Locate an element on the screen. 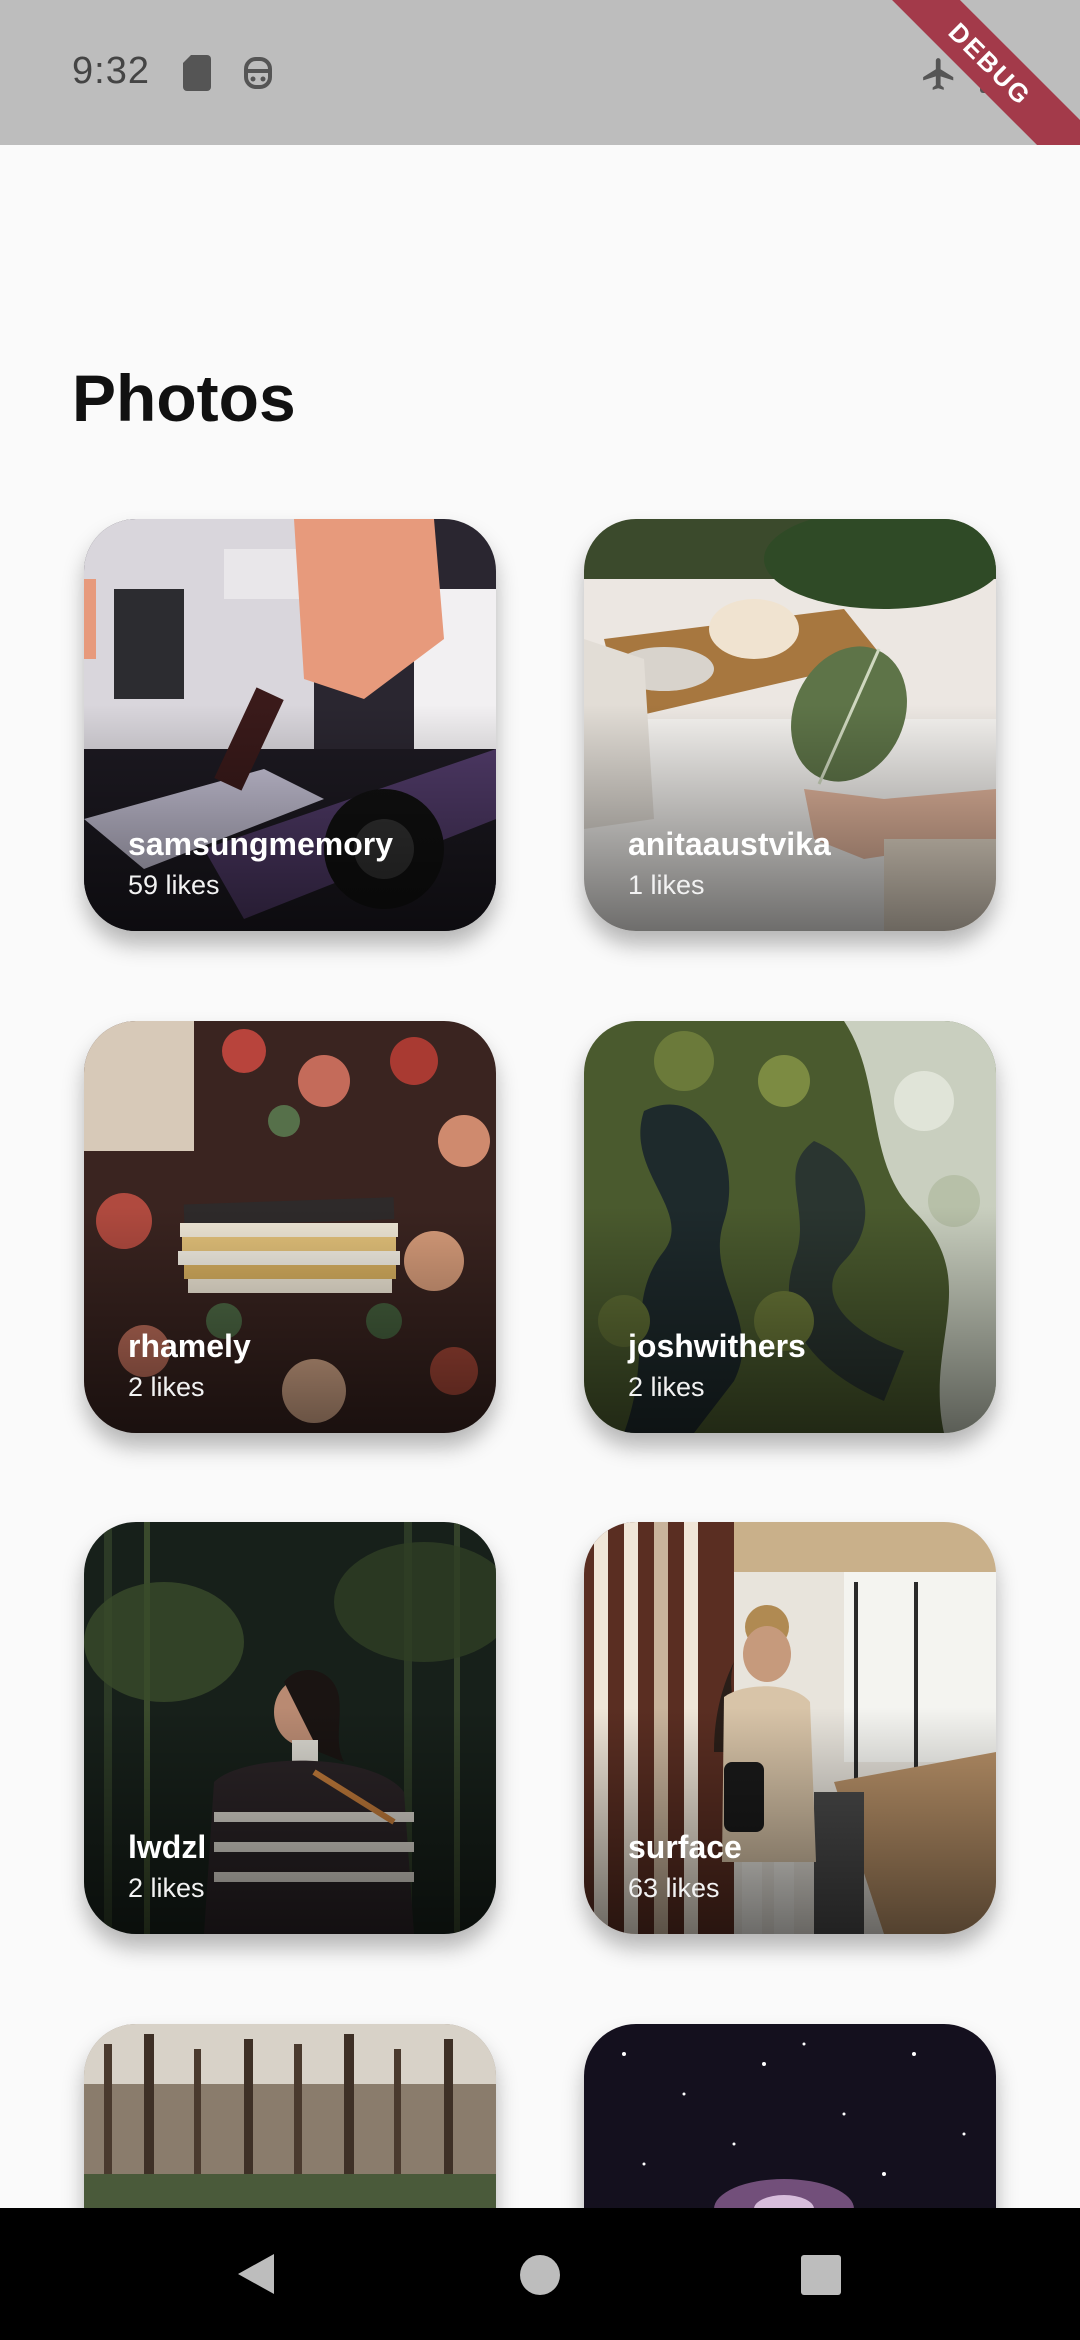  photo-card: anitaaustvika 1 likes is located at coordinates (790, 725).